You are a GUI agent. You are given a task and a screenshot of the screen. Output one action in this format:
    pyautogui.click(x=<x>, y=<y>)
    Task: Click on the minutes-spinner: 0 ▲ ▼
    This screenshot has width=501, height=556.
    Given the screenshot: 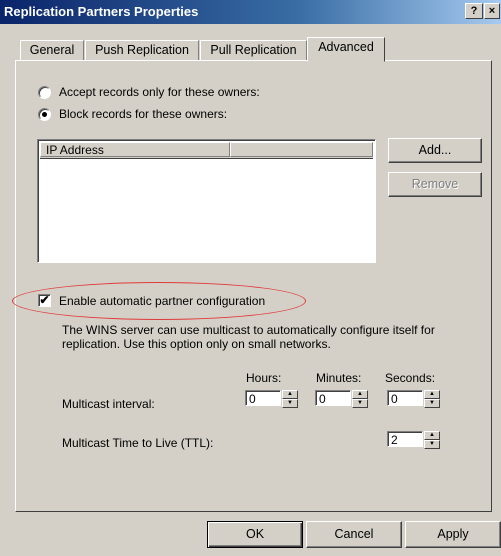 What is the action you would take?
    pyautogui.click(x=341, y=399)
    